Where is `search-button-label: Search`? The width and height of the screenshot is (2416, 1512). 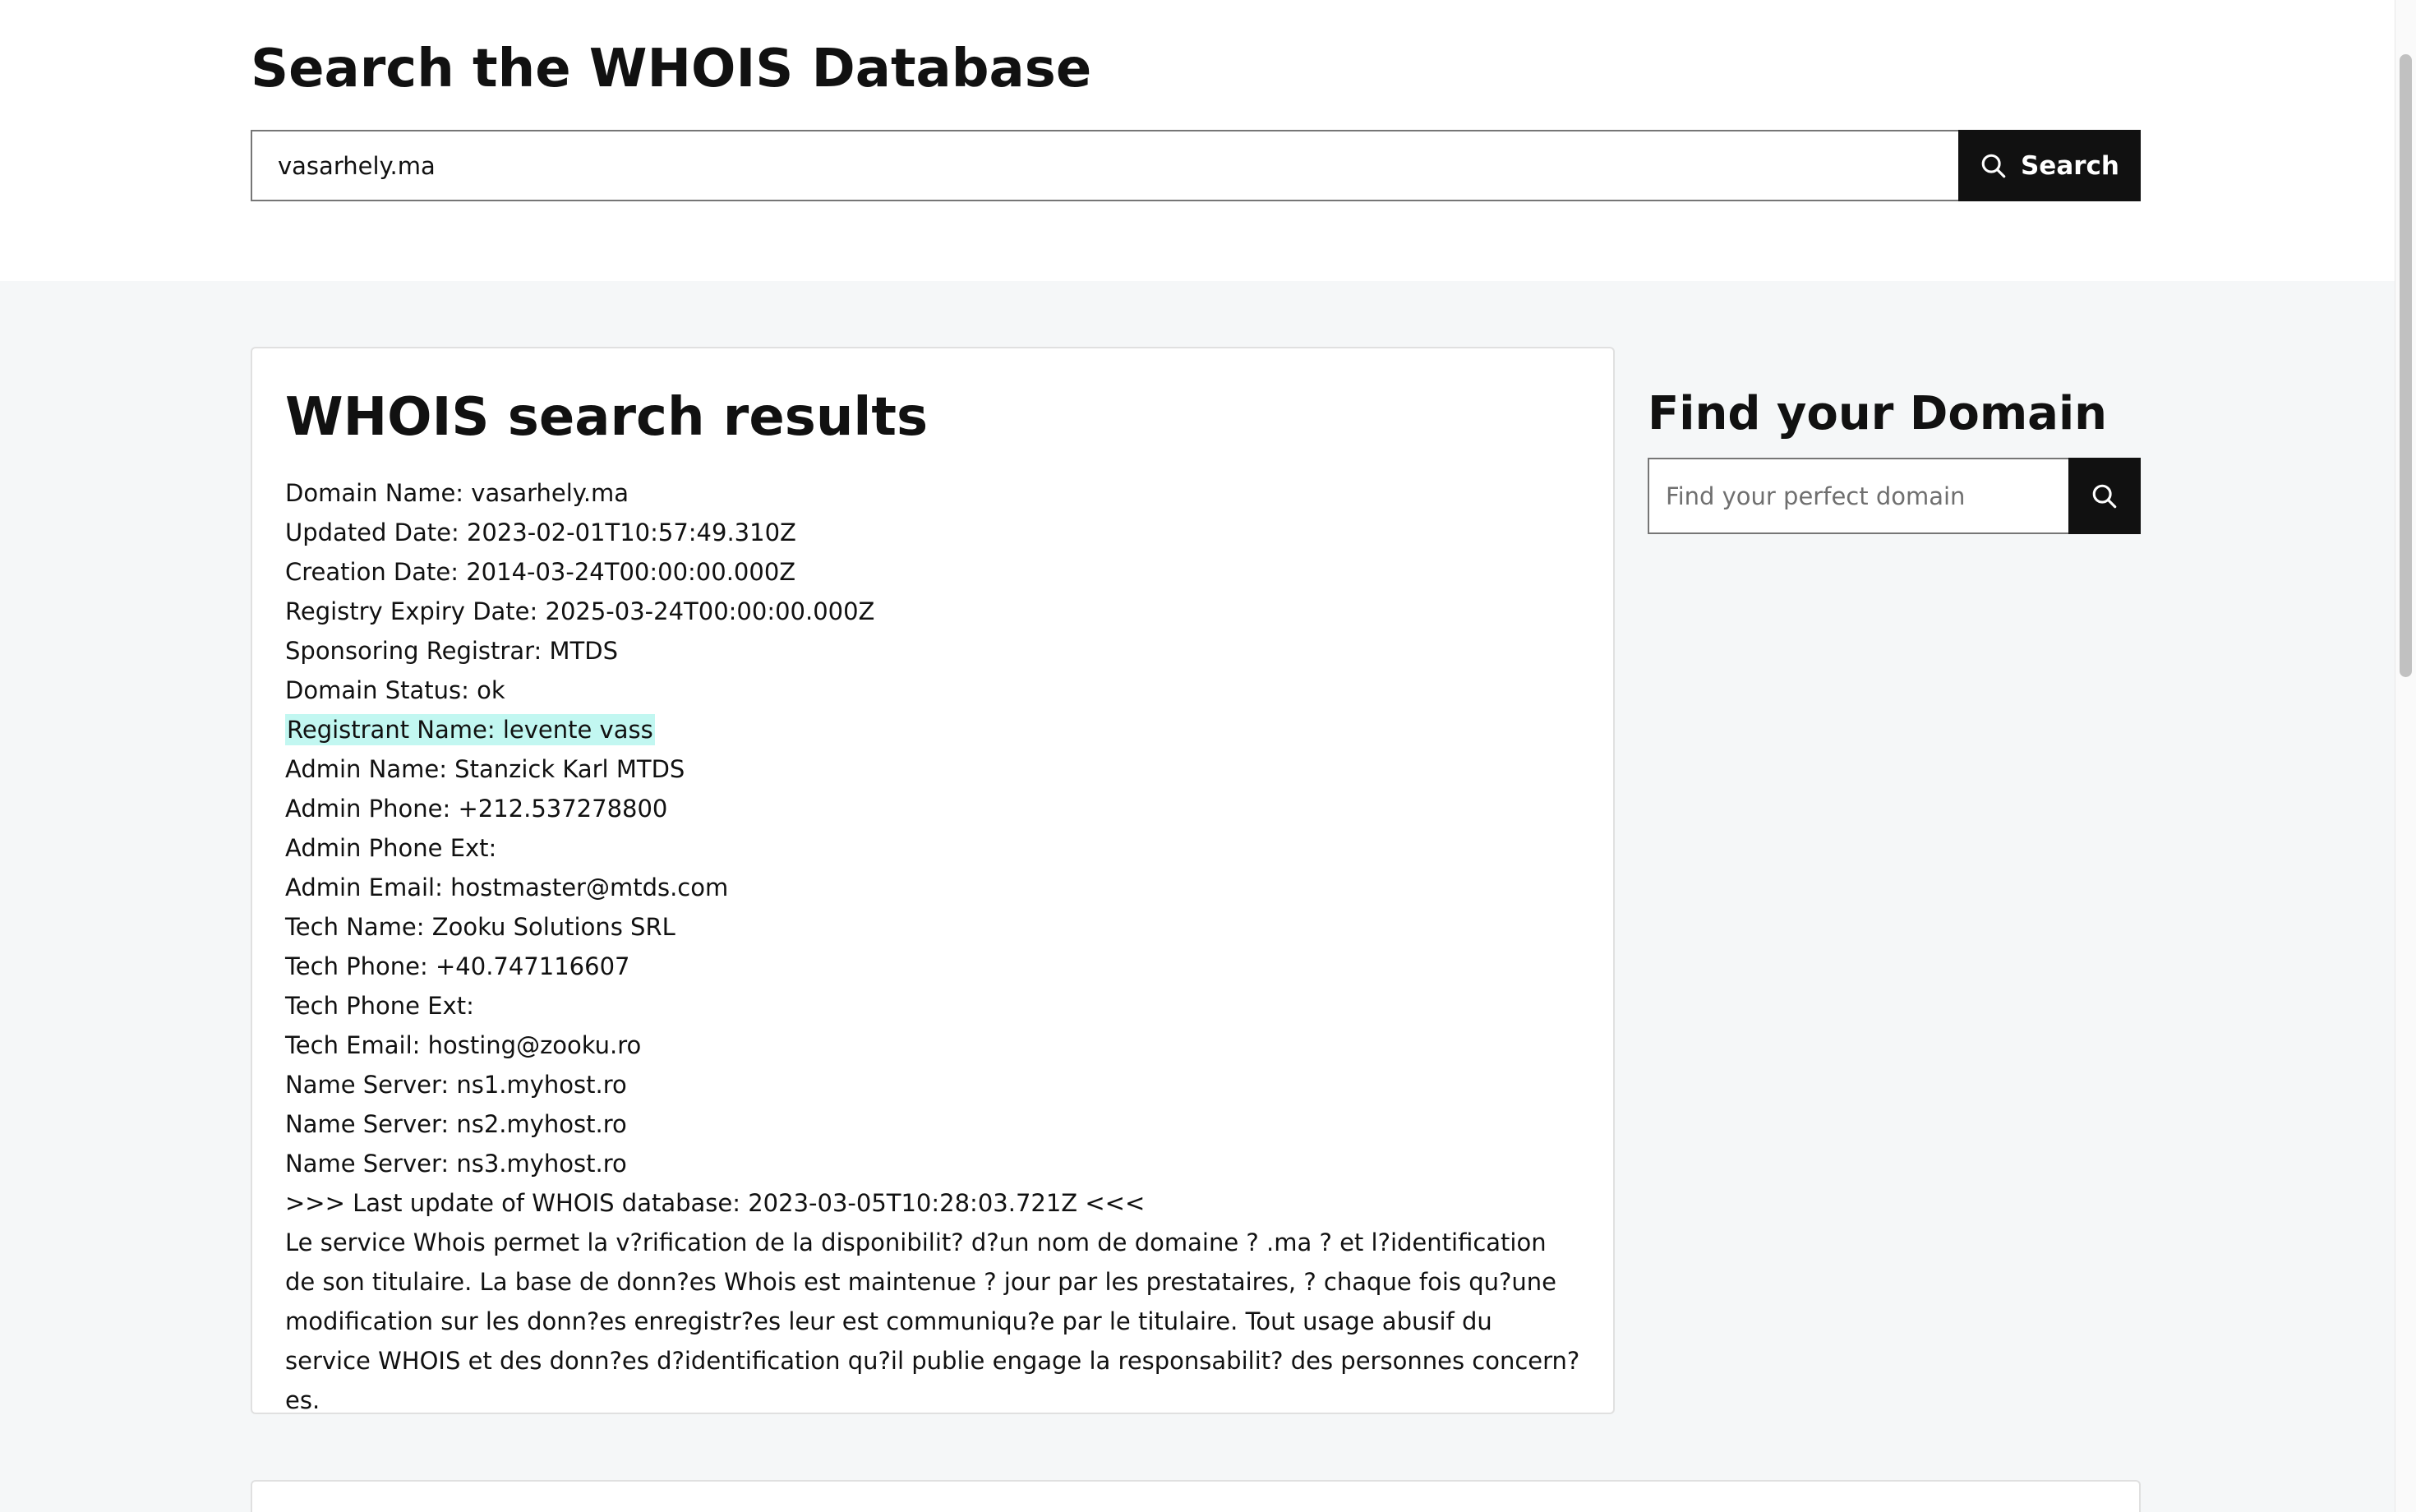
search-button-label: Search is located at coordinates (2069, 165).